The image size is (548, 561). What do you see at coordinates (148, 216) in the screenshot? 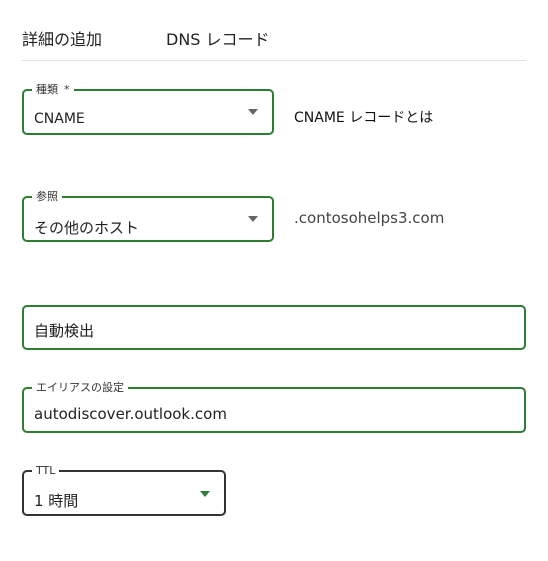
I see `reference-select: 参照 その他のホスト` at bounding box center [148, 216].